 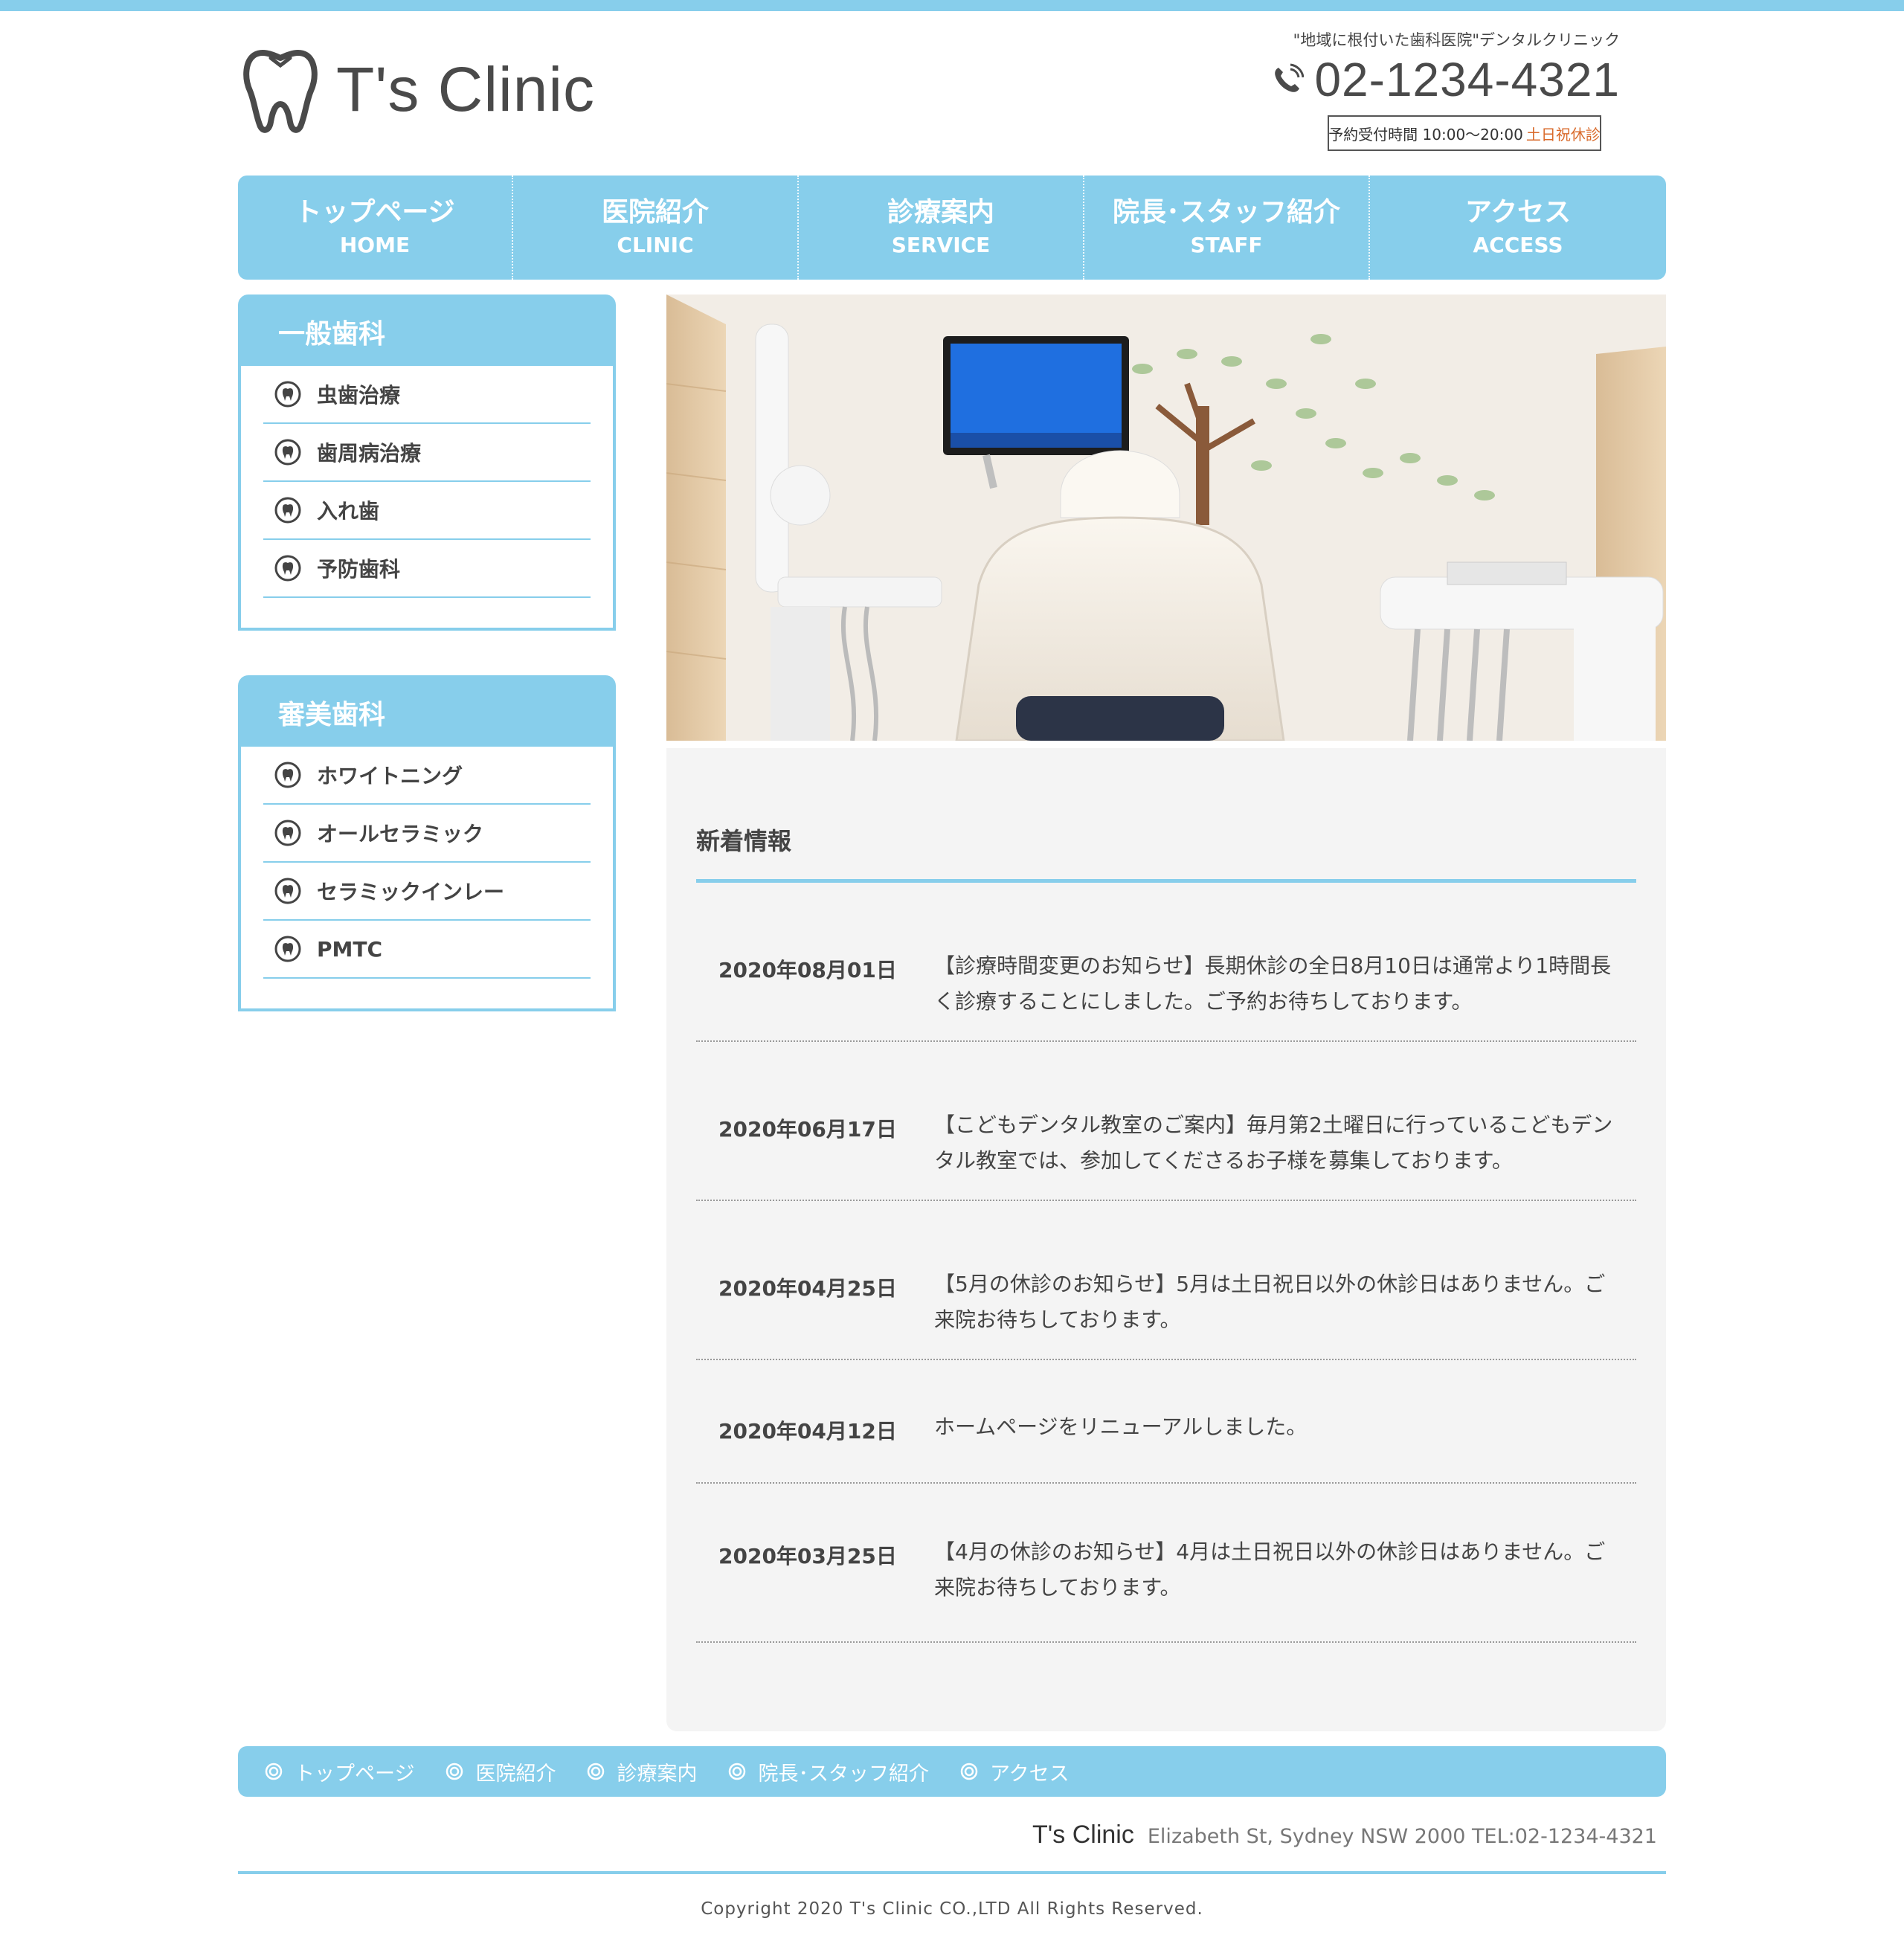 What do you see at coordinates (427, 569) in the screenshot?
I see `sidebar-item-preventive: 予防歯科` at bounding box center [427, 569].